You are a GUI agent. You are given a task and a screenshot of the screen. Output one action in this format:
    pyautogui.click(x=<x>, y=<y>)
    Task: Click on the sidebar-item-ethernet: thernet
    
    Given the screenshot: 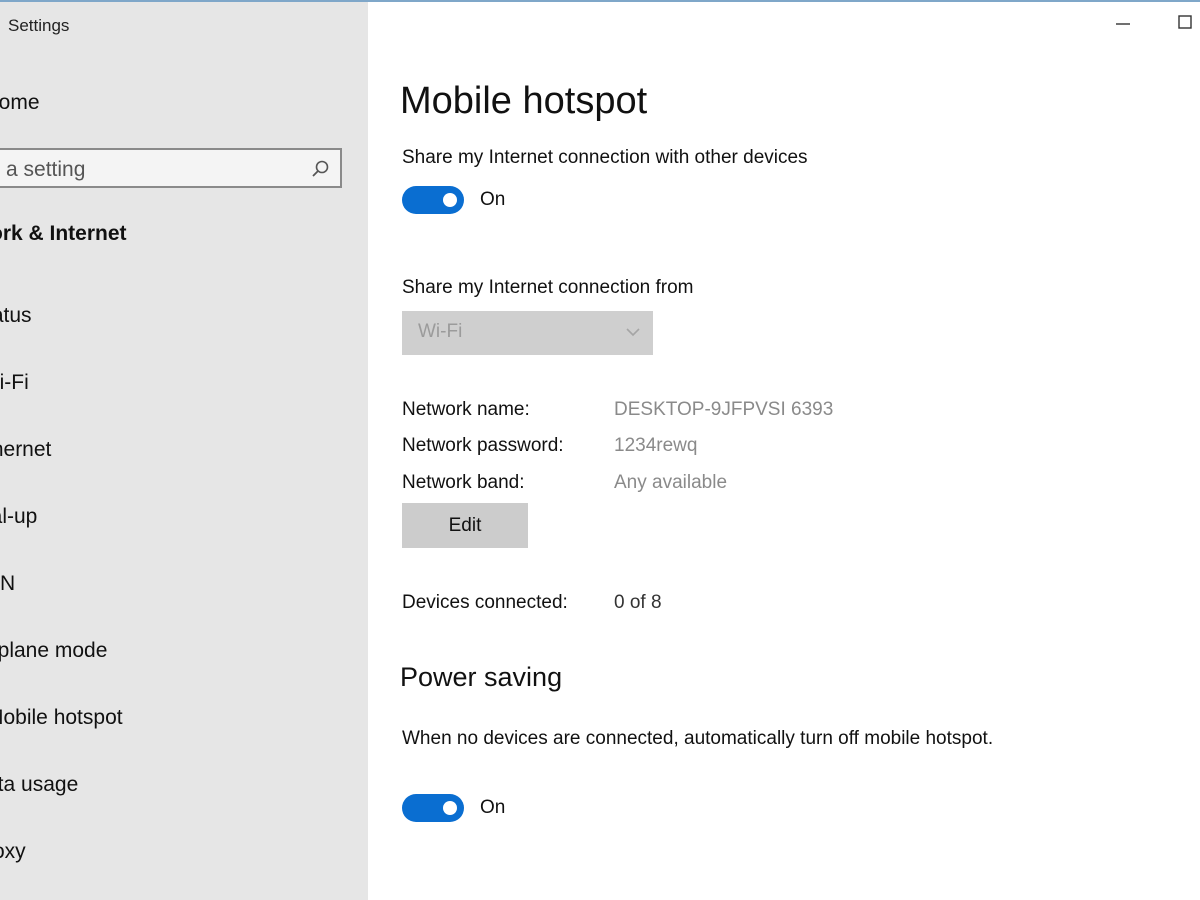 What is the action you would take?
    pyautogui.click(x=25, y=450)
    